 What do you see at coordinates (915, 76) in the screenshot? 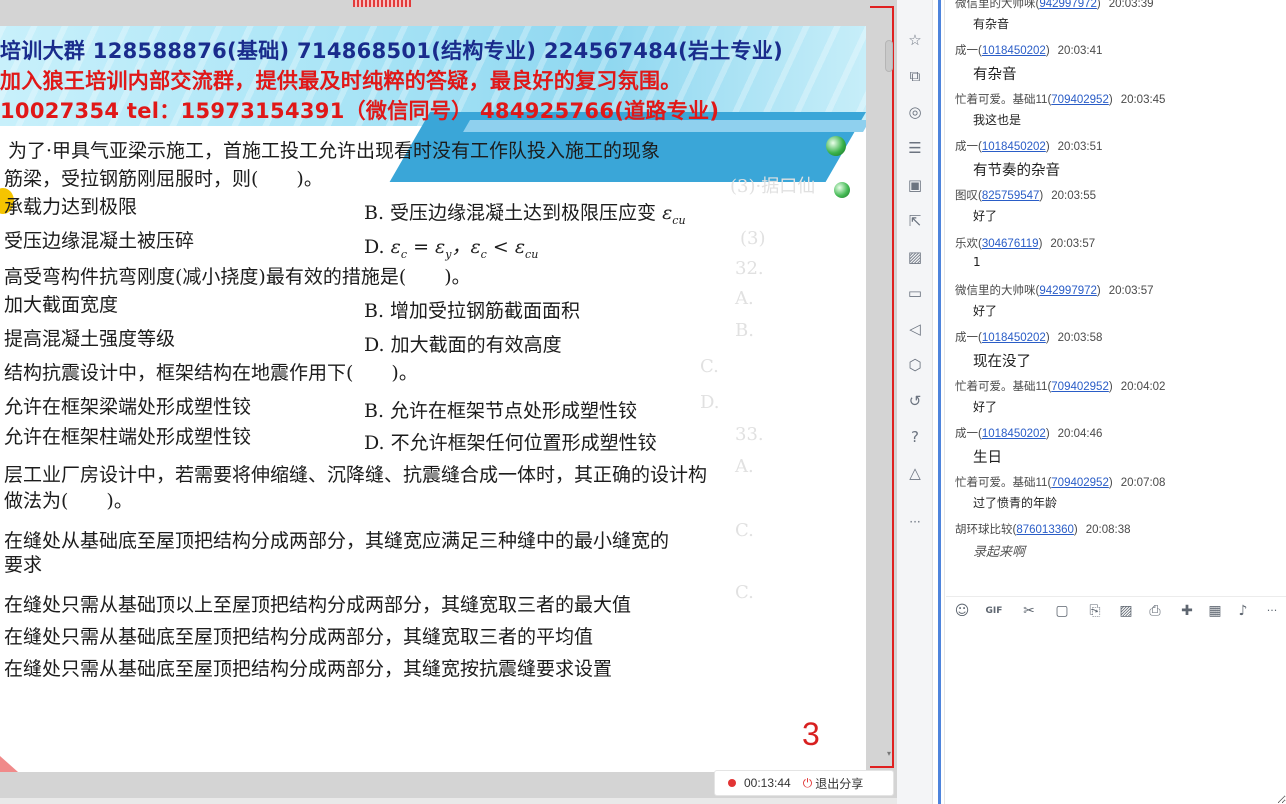
I see `screenshot-icon: ⧉` at bounding box center [915, 76].